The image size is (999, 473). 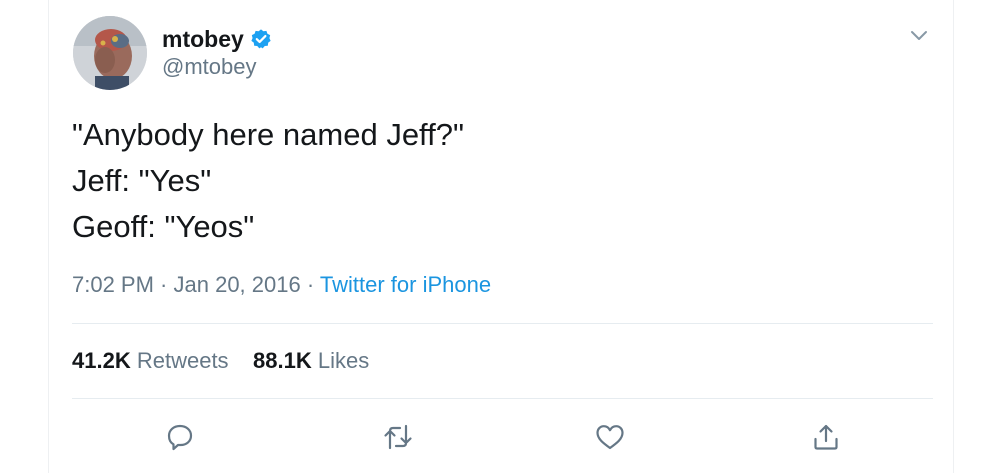 What do you see at coordinates (142, 180) in the screenshot?
I see `tweet-line: Jeff: "Yes"` at bounding box center [142, 180].